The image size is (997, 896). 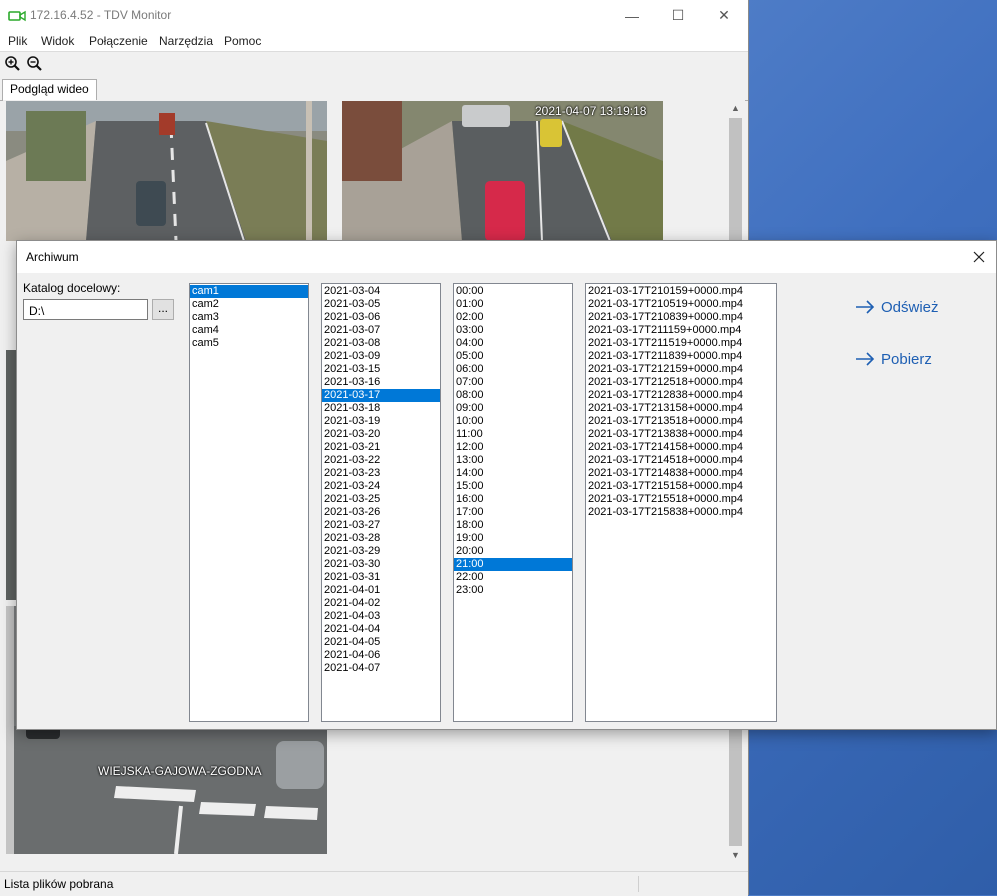 I want to click on hour-list-item: 01:00, so click(x=513, y=304).